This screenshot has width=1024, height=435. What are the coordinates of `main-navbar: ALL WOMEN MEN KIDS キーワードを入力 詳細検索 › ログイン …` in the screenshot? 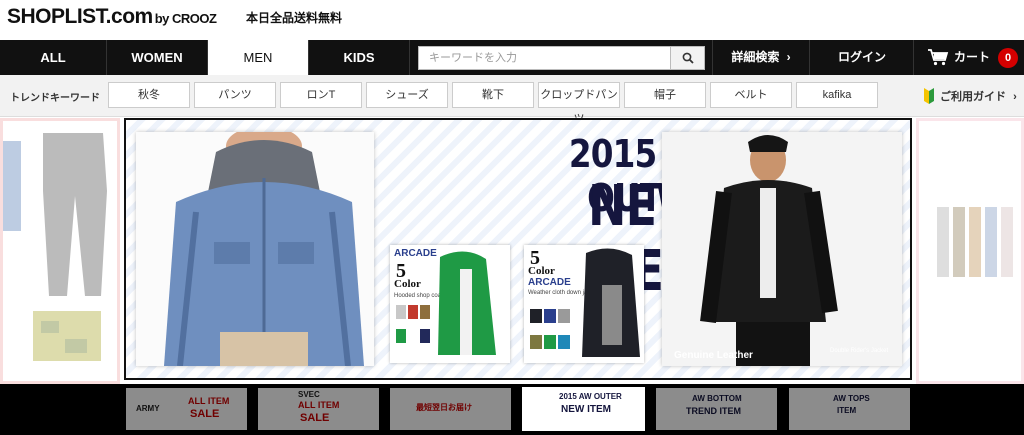 It's located at (512, 58).